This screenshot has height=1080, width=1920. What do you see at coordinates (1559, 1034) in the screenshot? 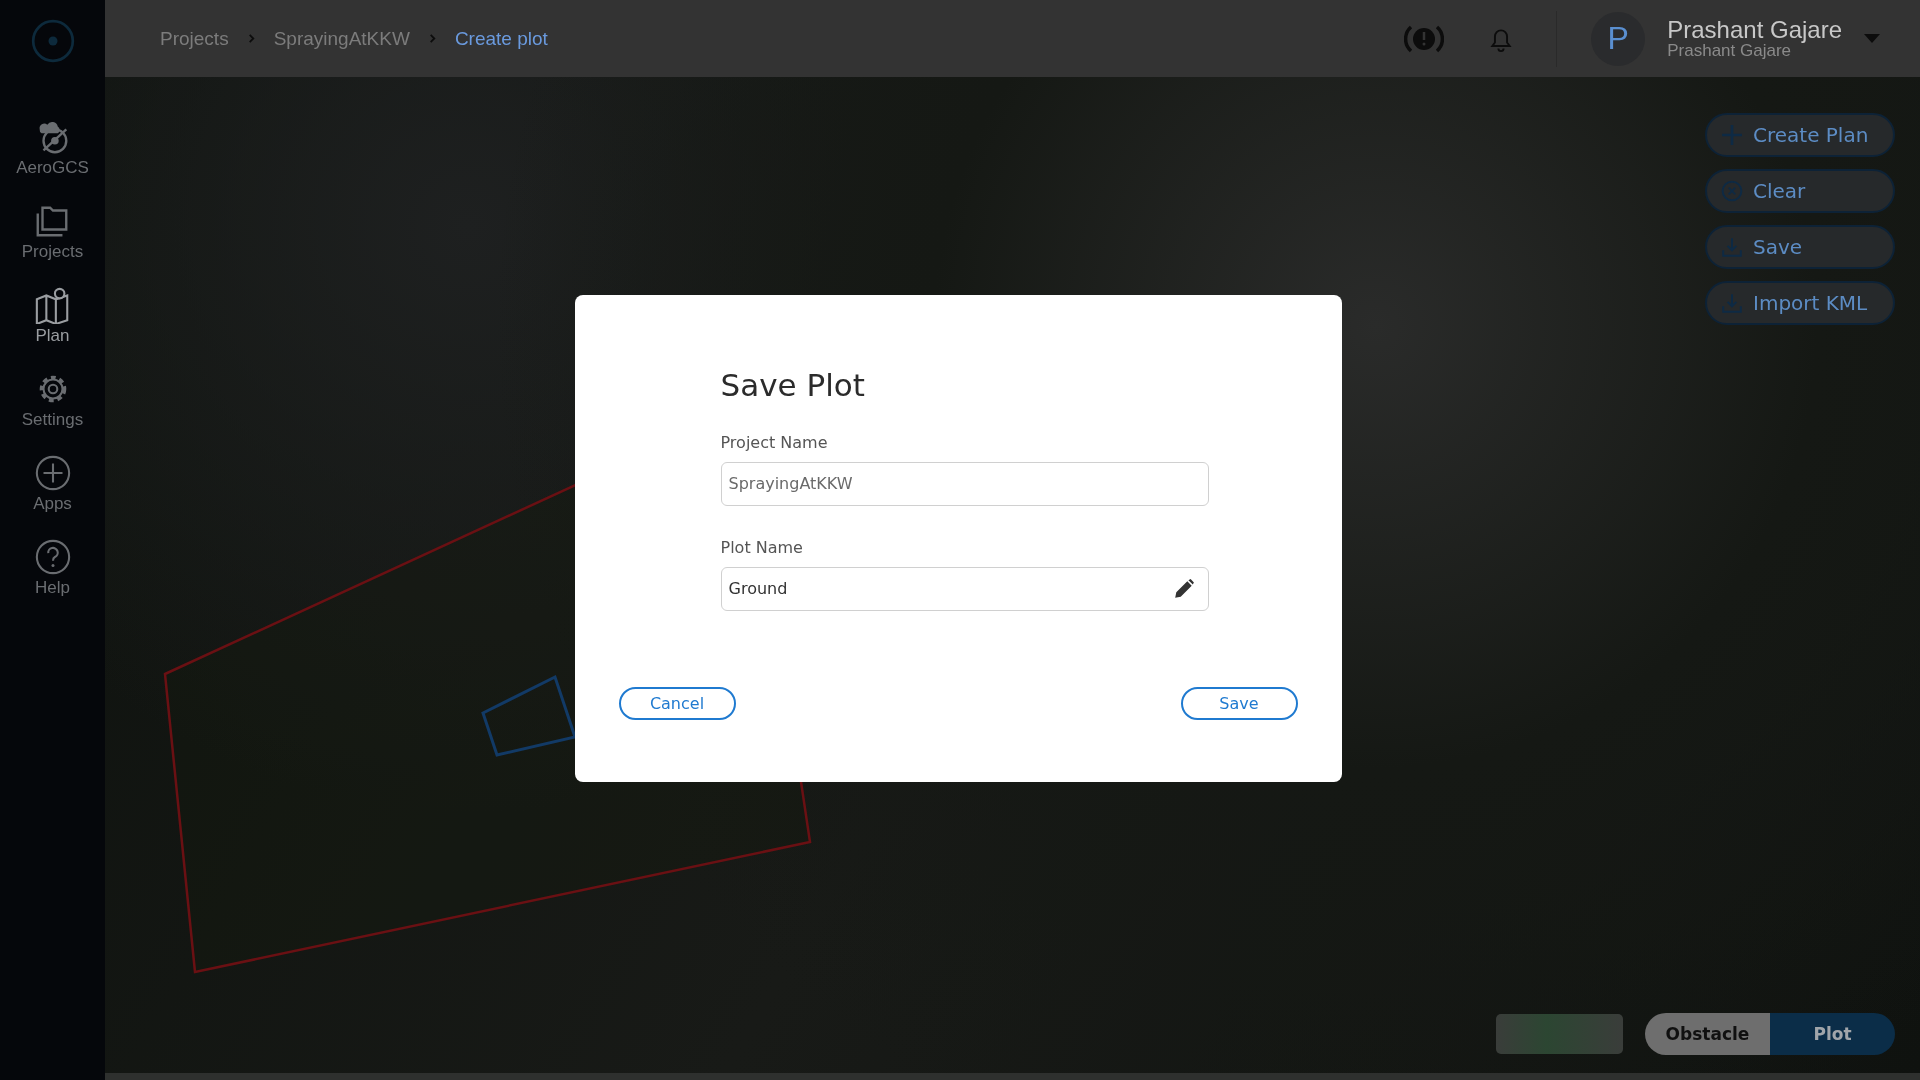
I see `minimap-thumbnail` at bounding box center [1559, 1034].